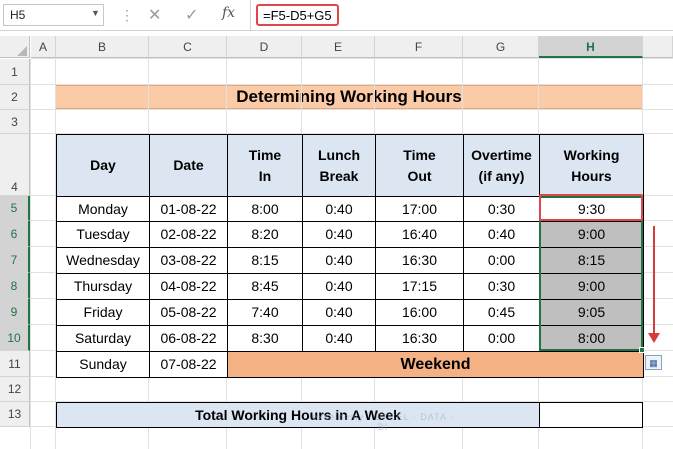 This screenshot has height=449, width=673. What do you see at coordinates (435, 364) in the screenshot?
I see `weekend-cell: Weekend` at bounding box center [435, 364].